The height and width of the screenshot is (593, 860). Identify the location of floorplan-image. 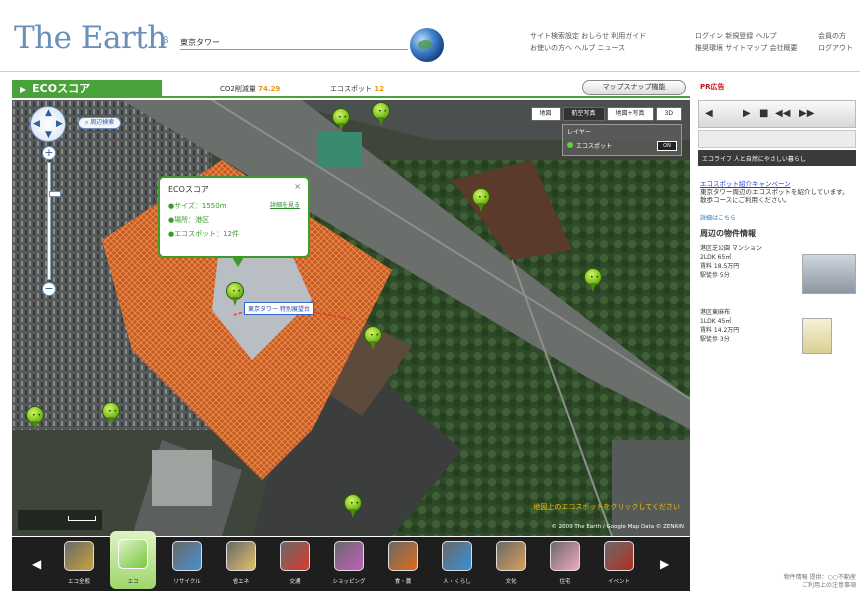
(817, 336).